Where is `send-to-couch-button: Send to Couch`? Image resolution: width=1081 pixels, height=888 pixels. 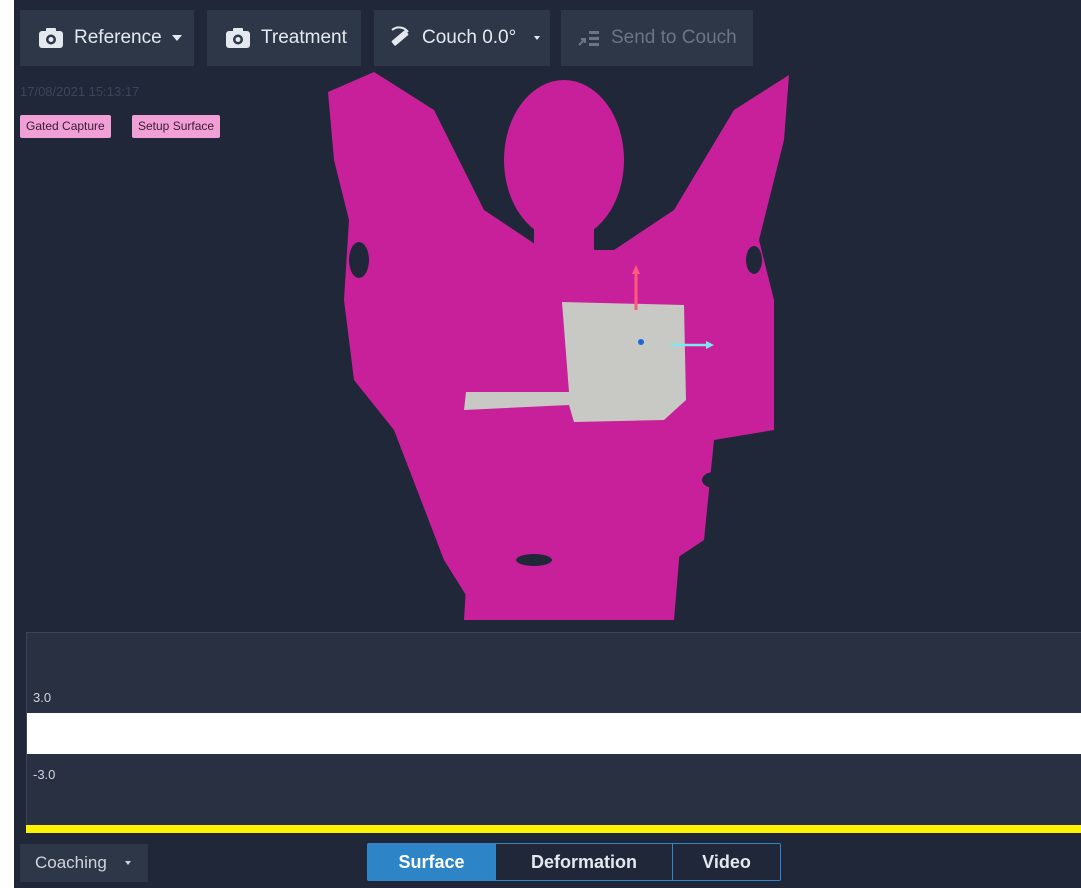 send-to-couch-button: Send to Couch is located at coordinates (657, 38).